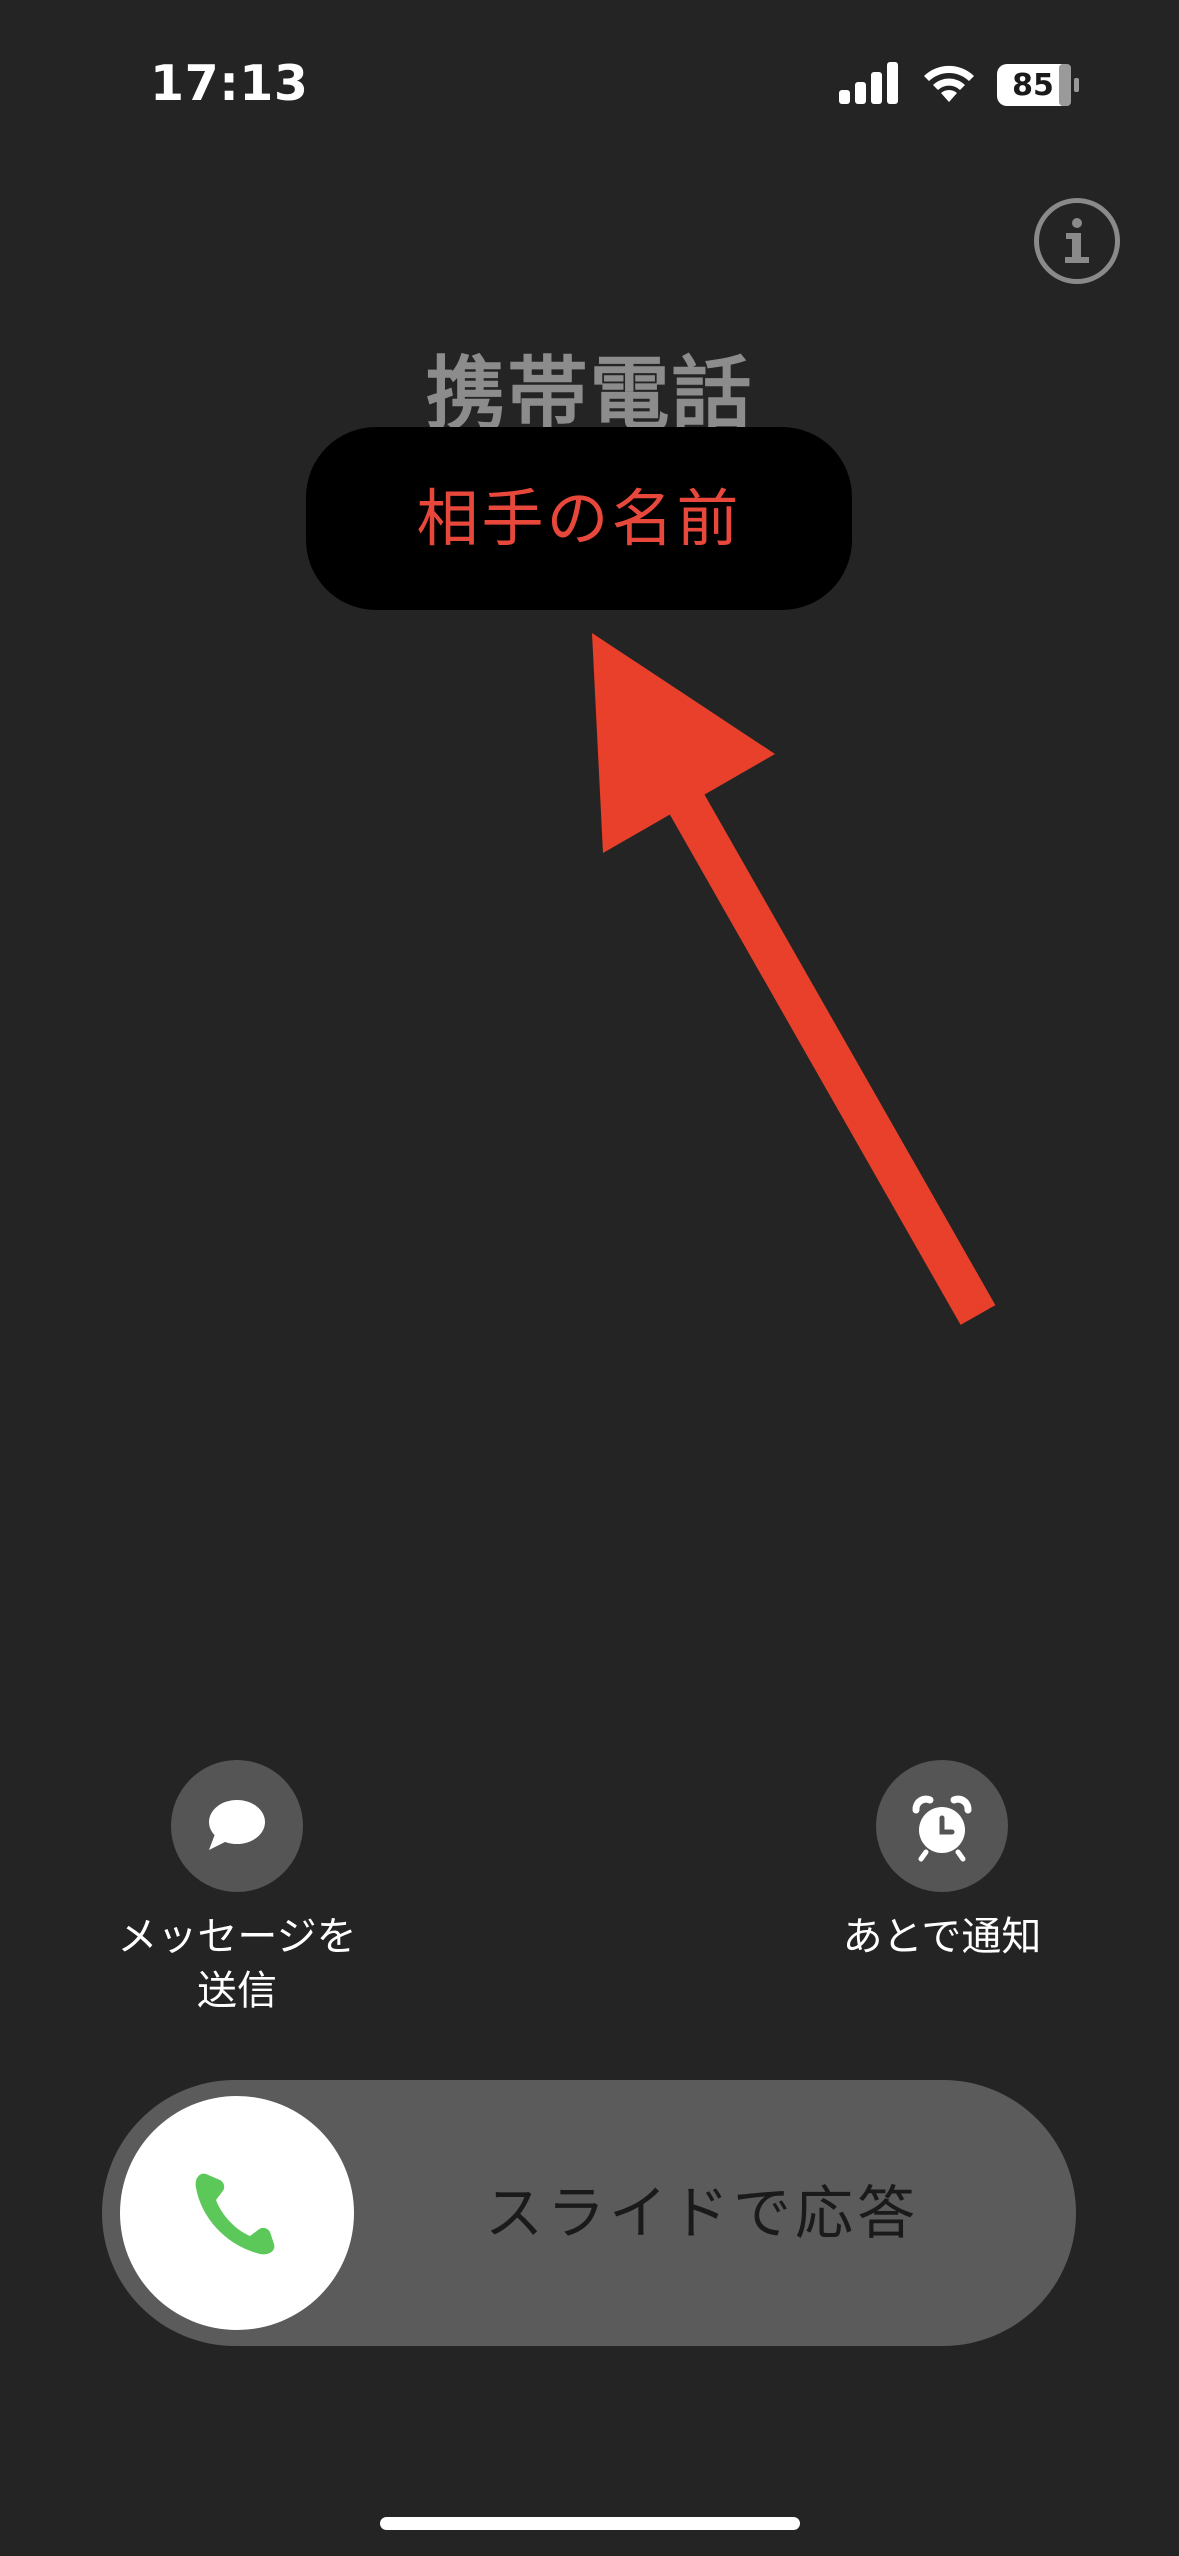 This screenshot has height=2556, width=1179. I want to click on battery-icon: 85, so click(1040, 86).